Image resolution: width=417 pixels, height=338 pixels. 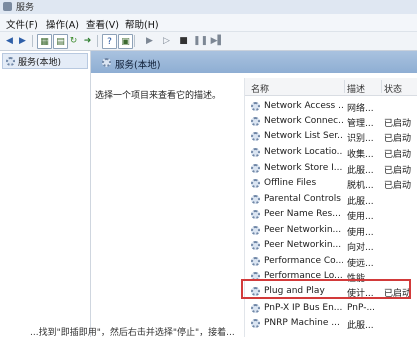 I want to click on export-icon: ➜, so click(x=87, y=40).